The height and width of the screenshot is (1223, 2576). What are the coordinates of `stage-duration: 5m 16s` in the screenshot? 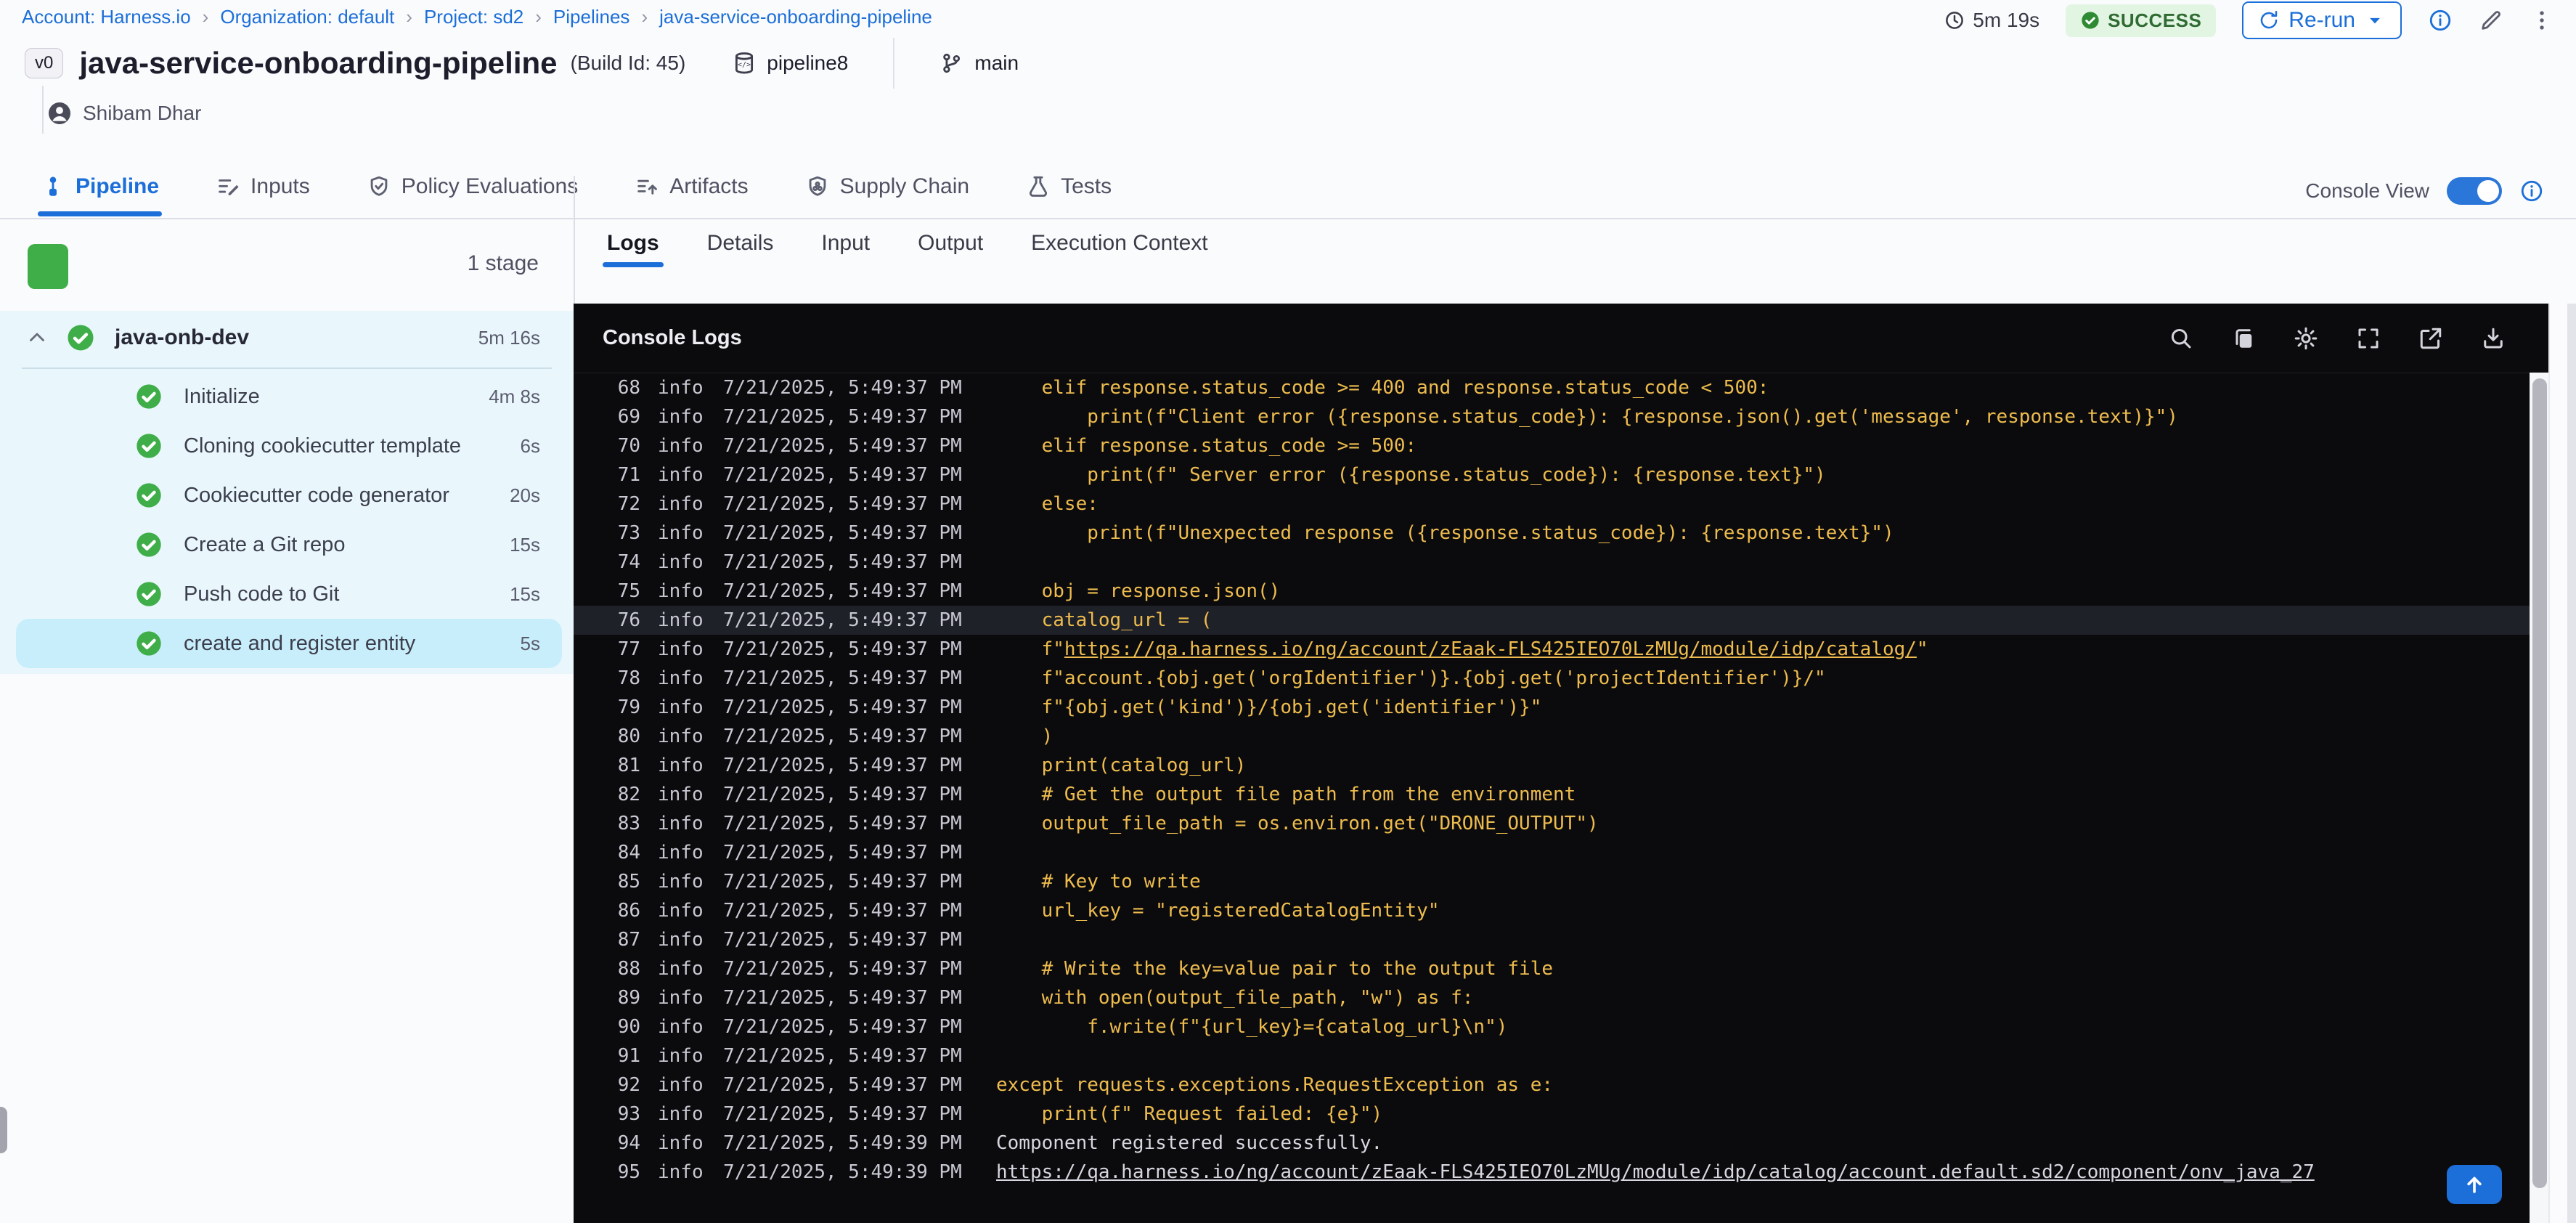 It's located at (509, 337).